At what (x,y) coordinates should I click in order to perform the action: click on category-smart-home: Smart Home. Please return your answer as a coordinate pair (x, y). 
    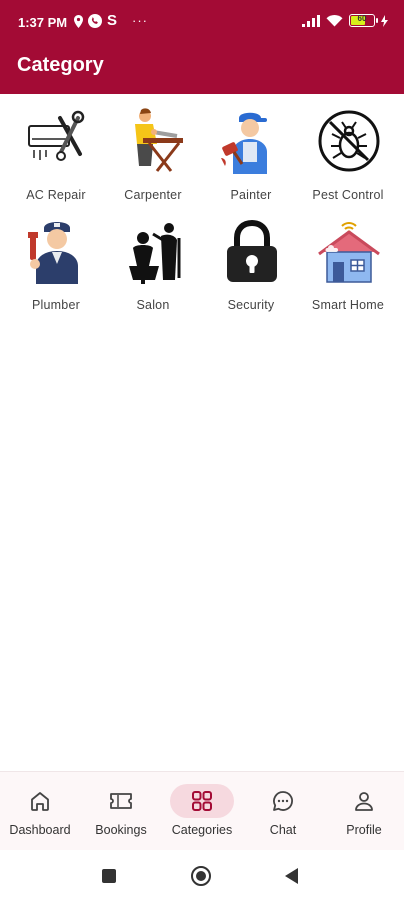
    Looking at the image, I should click on (348, 264).